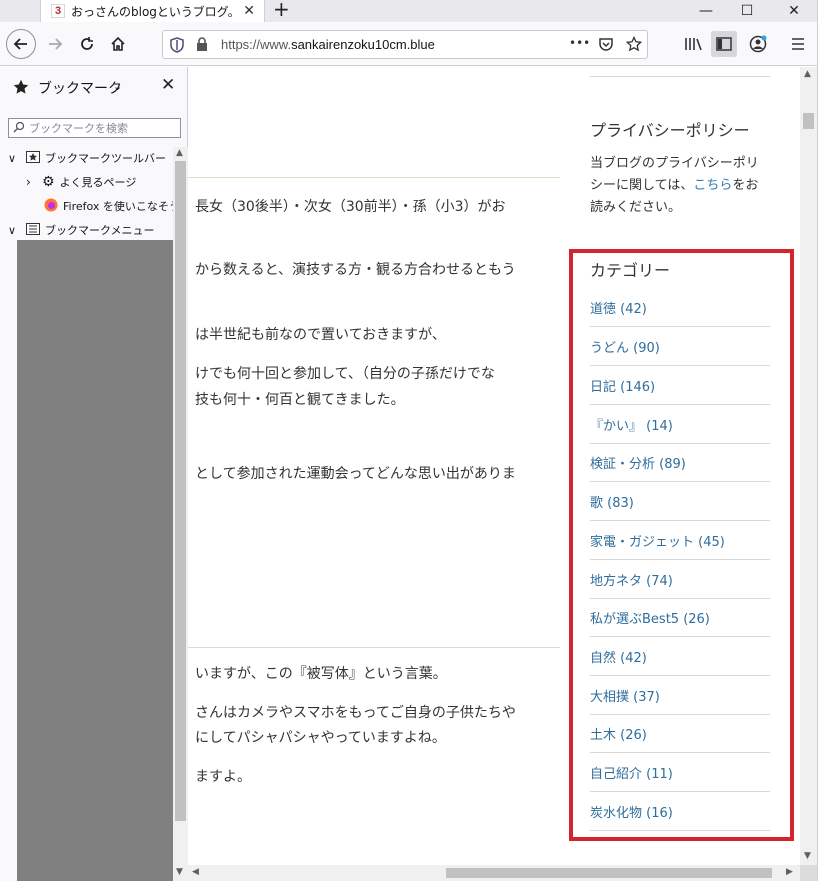 The width and height of the screenshot is (827, 881). I want to click on new-tab-icon: +, so click(281, 9).